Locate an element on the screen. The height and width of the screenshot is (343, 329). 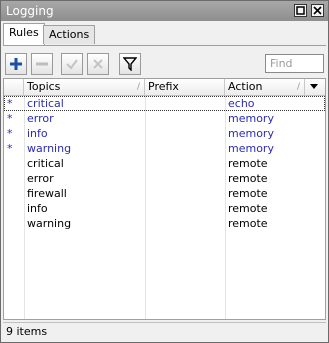
item-count: 9 items is located at coordinates (27, 331).